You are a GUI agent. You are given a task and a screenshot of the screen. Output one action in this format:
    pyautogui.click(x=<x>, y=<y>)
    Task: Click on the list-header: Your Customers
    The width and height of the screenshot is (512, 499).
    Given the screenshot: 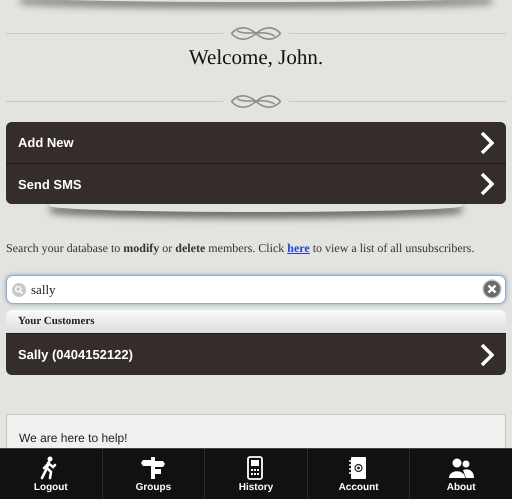 What is the action you would take?
    pyautogui.click(x=256, y=321)
    